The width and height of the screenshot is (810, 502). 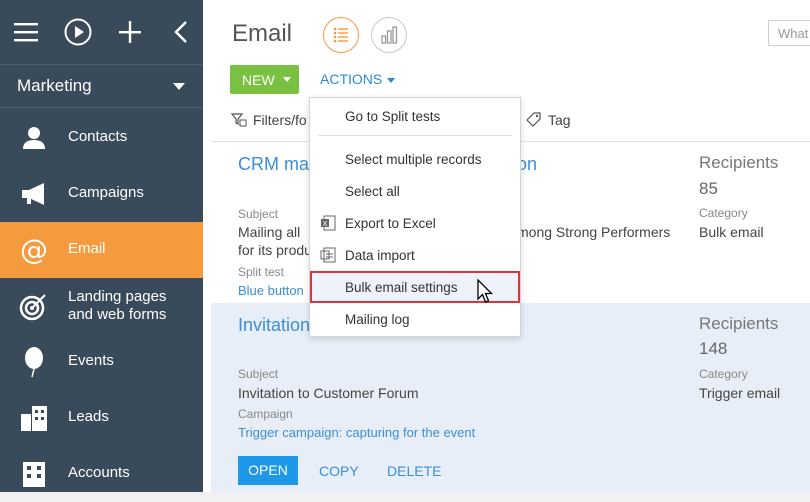 I want to click on chevron-left-icon, so click(x=182, y=32).